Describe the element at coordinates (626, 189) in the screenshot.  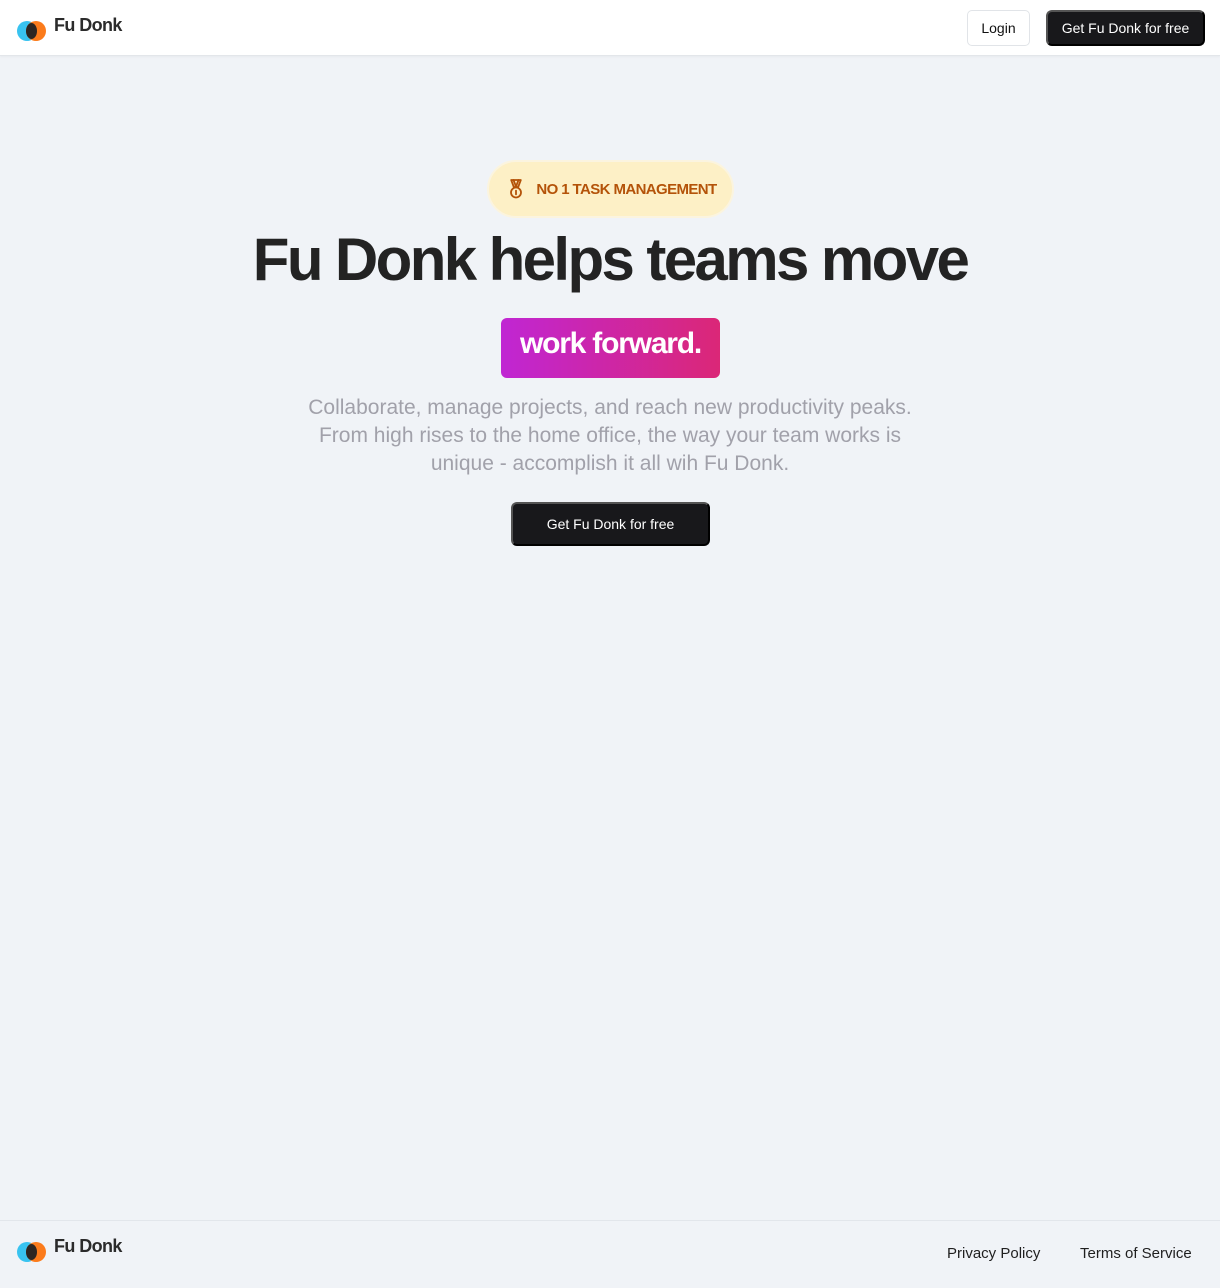
I see `badge-label: NO 1 TASK MANAGEMENT` at that location.